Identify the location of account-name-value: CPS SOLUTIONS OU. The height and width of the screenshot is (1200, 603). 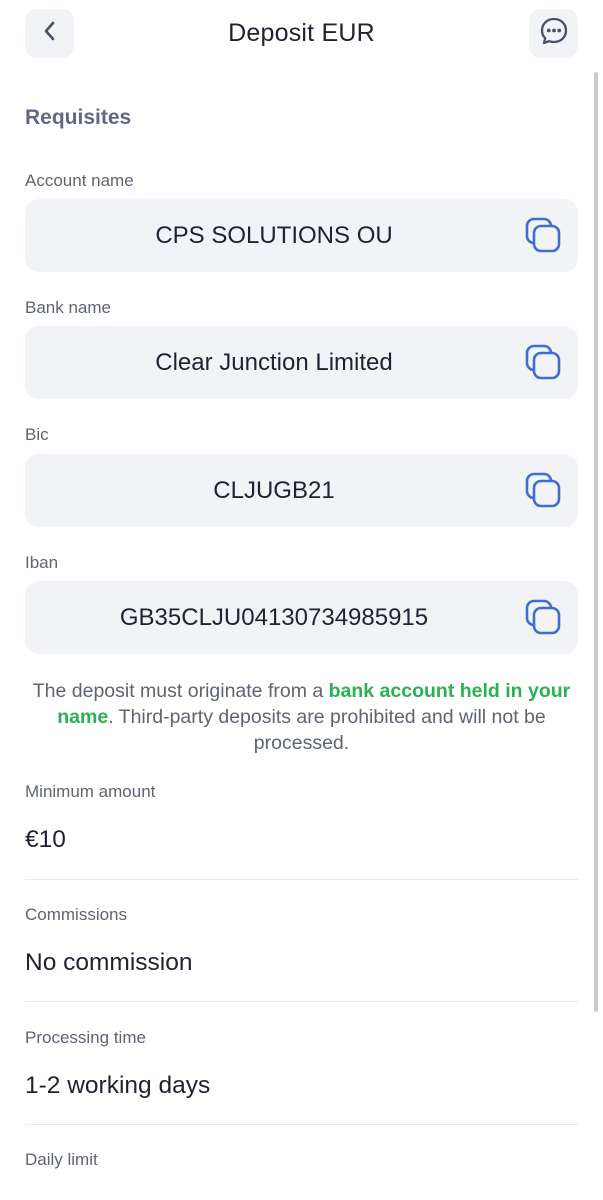
(274, 235).